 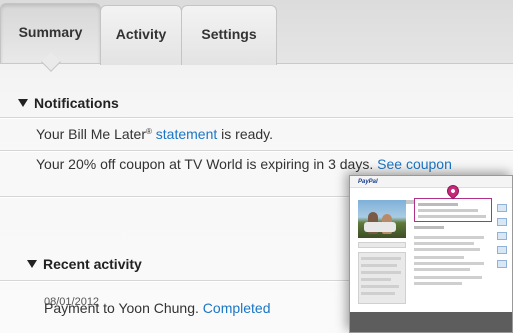 I want to click on tab-settings: Settings, so click(x=229, y=35).